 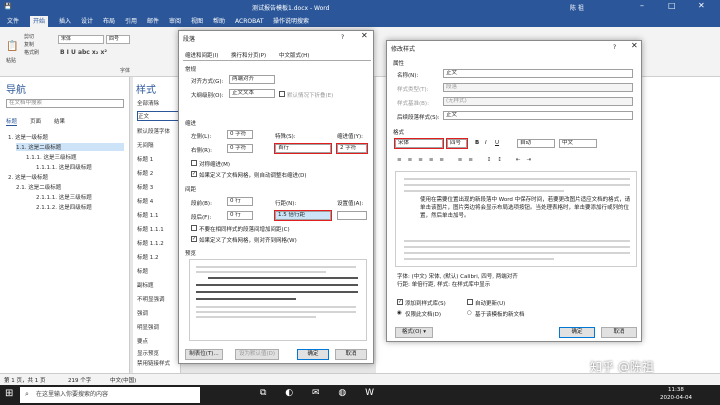 What do you see at coordinates (400, 302) in the screenshot?
I see `add-gallery-checkbox: ✓` at bounding box center [400, 302].